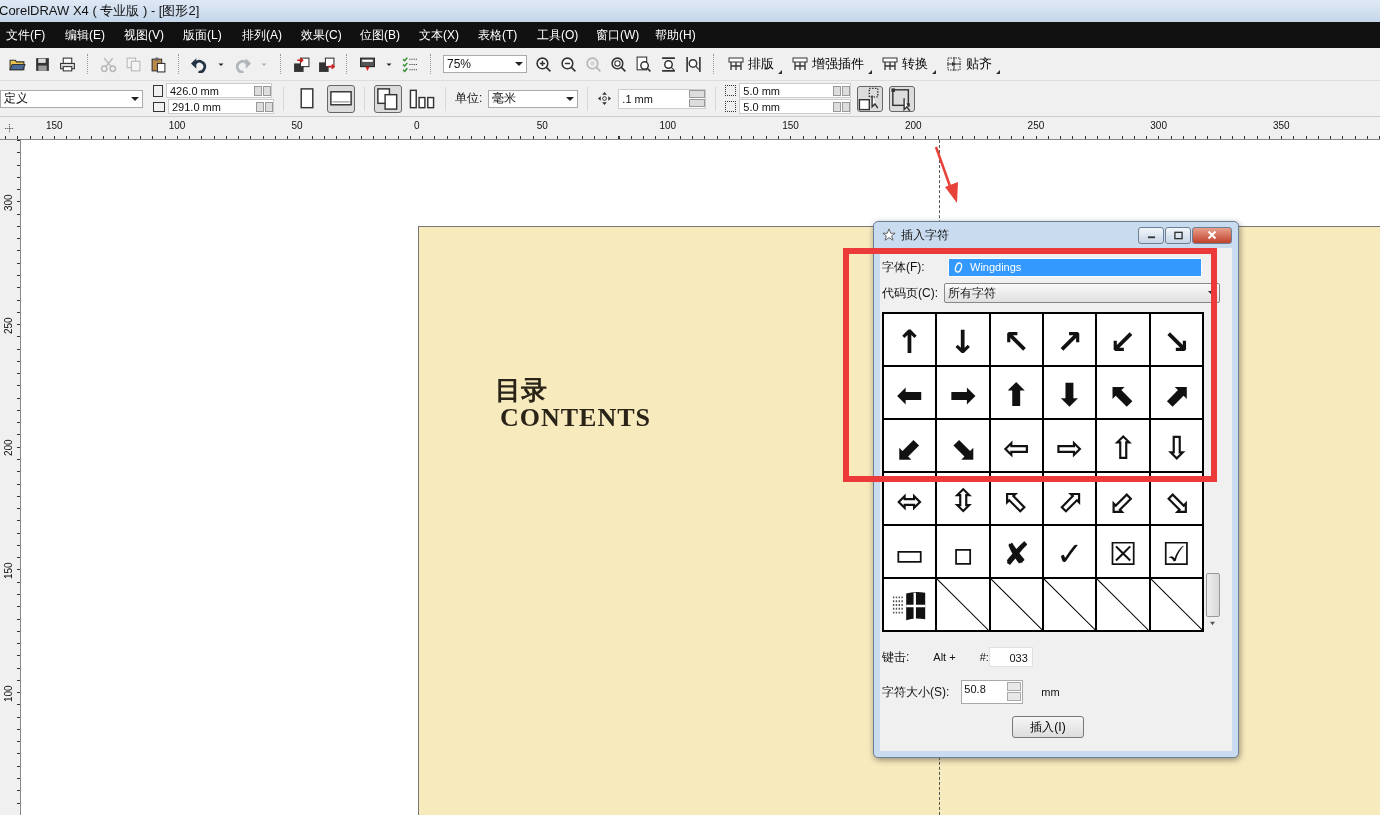 Image resolution: width=1380 pixels, height=815 pixels. I want to click on close-button, so click(1212, 235).